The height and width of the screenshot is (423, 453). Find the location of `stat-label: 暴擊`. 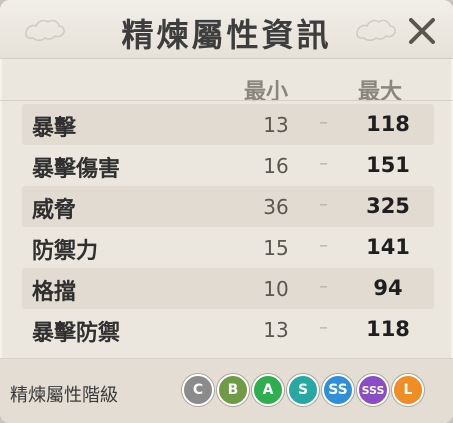

stat-label: 暴擊 is located at coordinates (54, 128).